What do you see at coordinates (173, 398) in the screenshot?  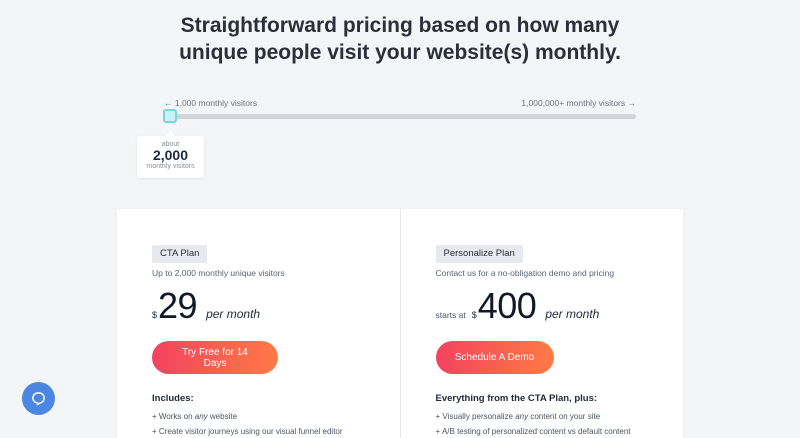 I see `includes-title: Includes:` at bounding box center [173, 398].